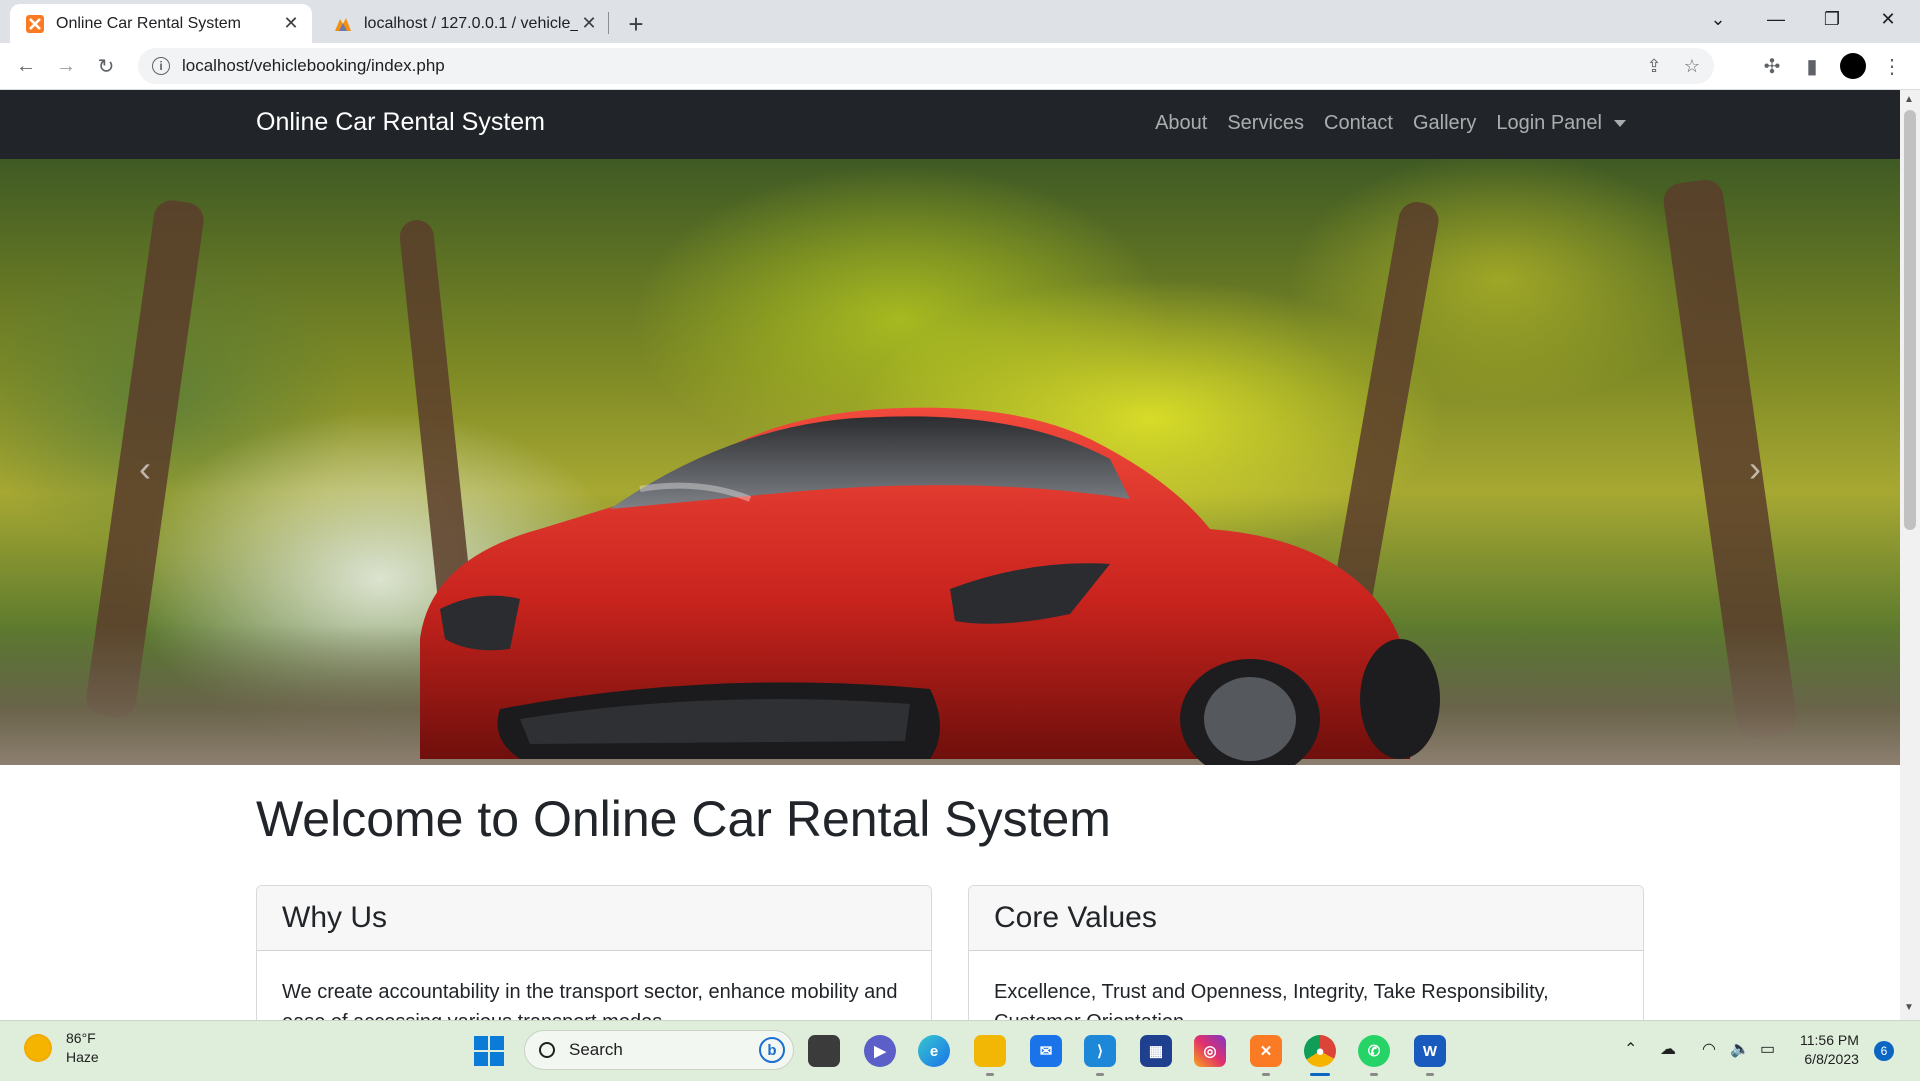  What do you see at coordinates (1755, 468) in the screenshot?
I see `carousel-next-button: ›` at bounding box center [1755, 468].